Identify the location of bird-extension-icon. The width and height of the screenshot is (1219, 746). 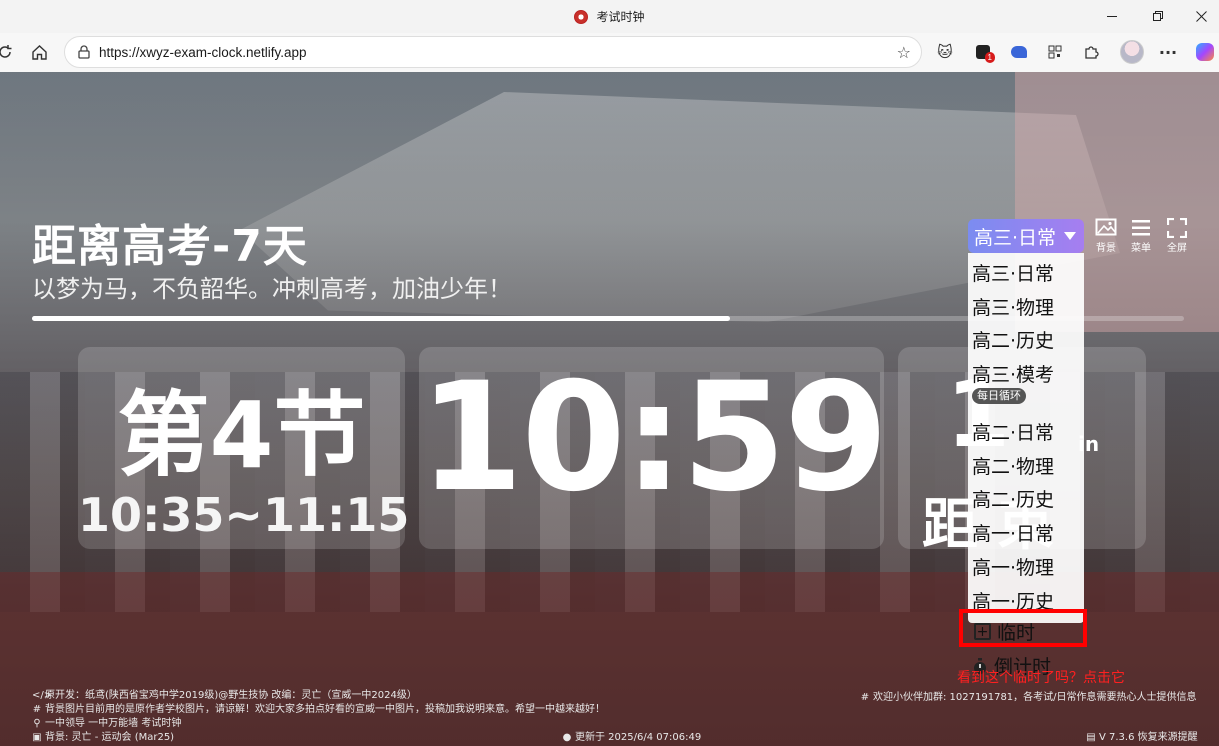
(1019, 52).